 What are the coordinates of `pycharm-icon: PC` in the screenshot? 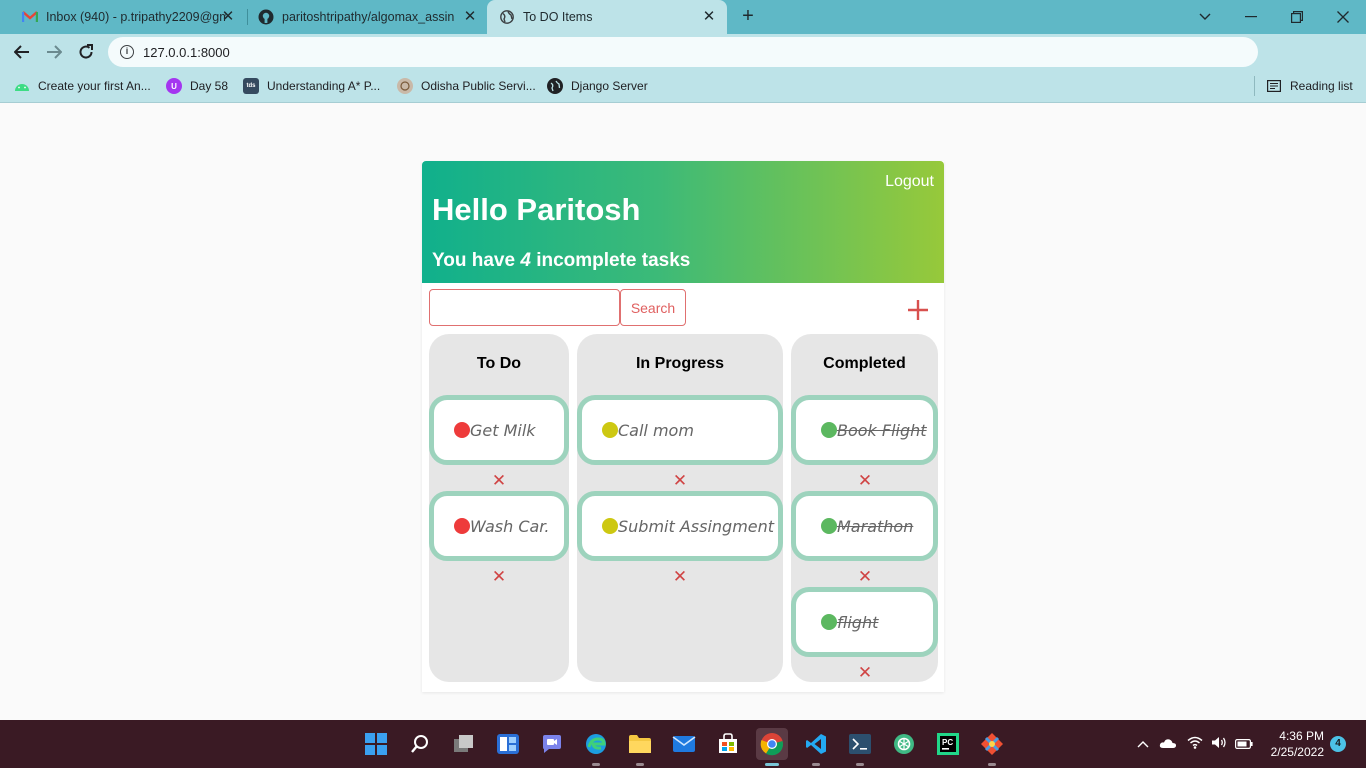 It's located at (948, 744).